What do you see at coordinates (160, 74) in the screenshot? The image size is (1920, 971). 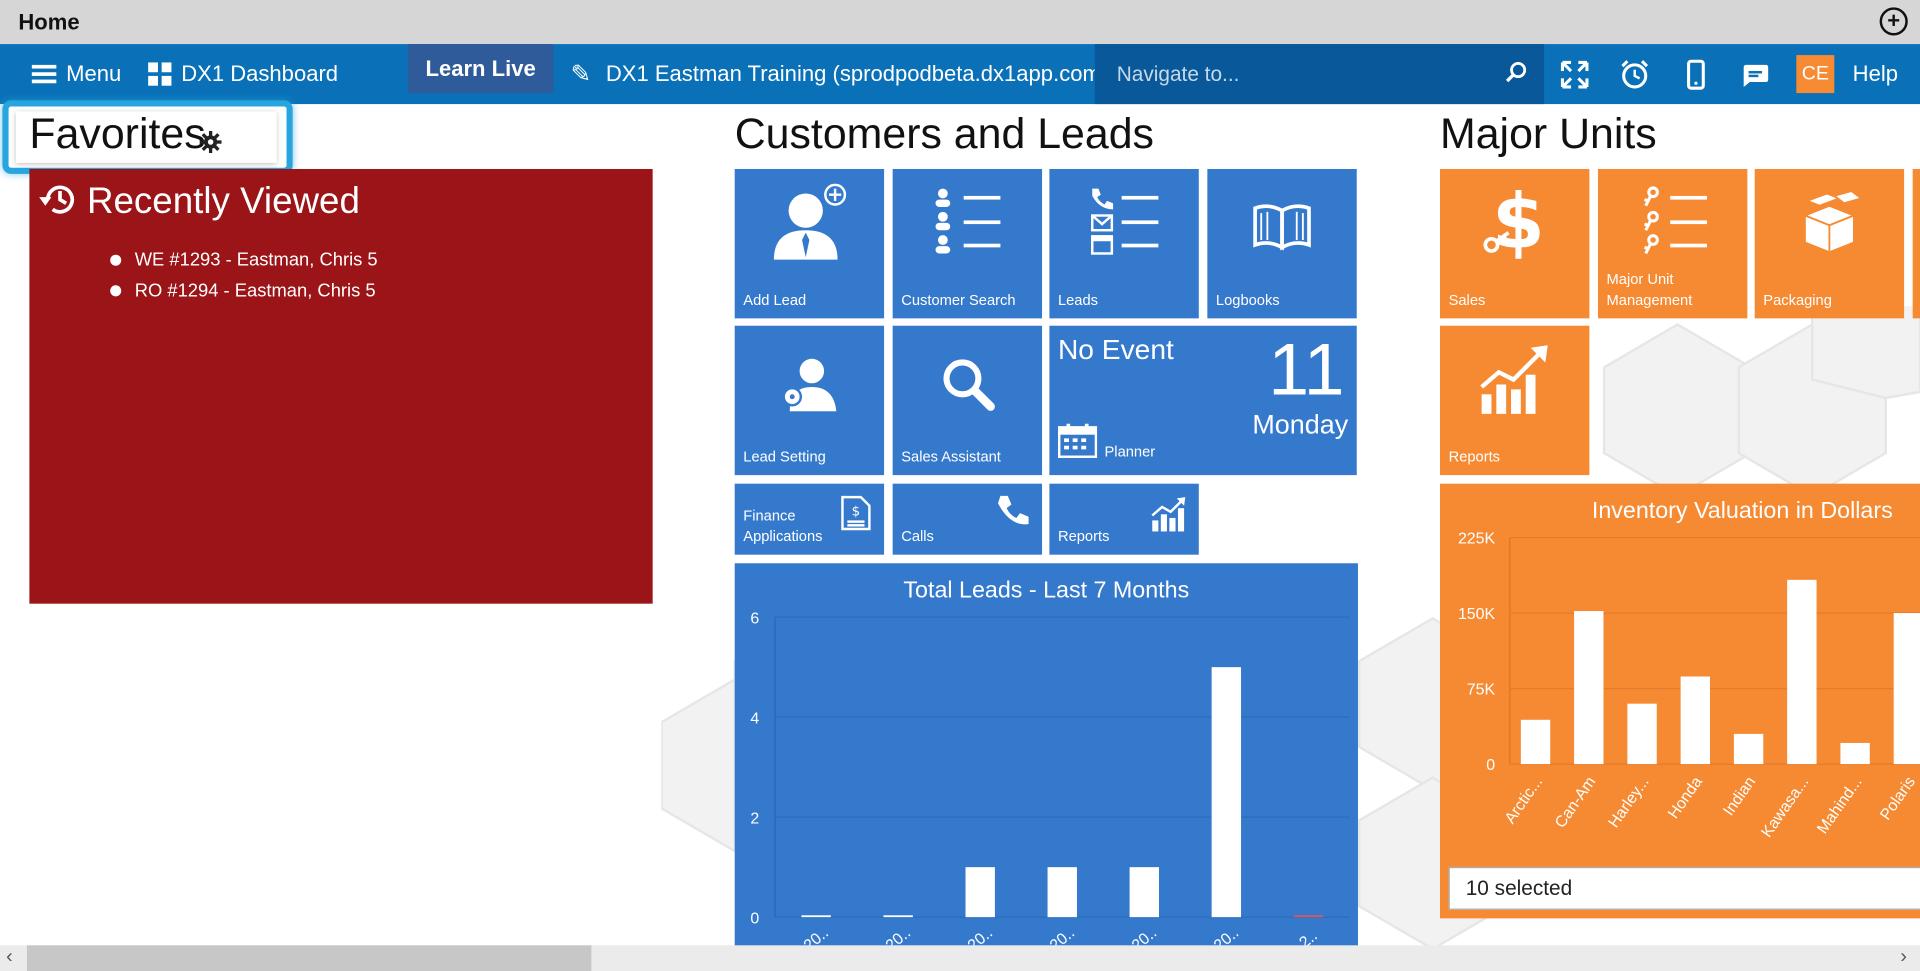 I see `dashboard-grid-icon` at bounding box center [160, 74].